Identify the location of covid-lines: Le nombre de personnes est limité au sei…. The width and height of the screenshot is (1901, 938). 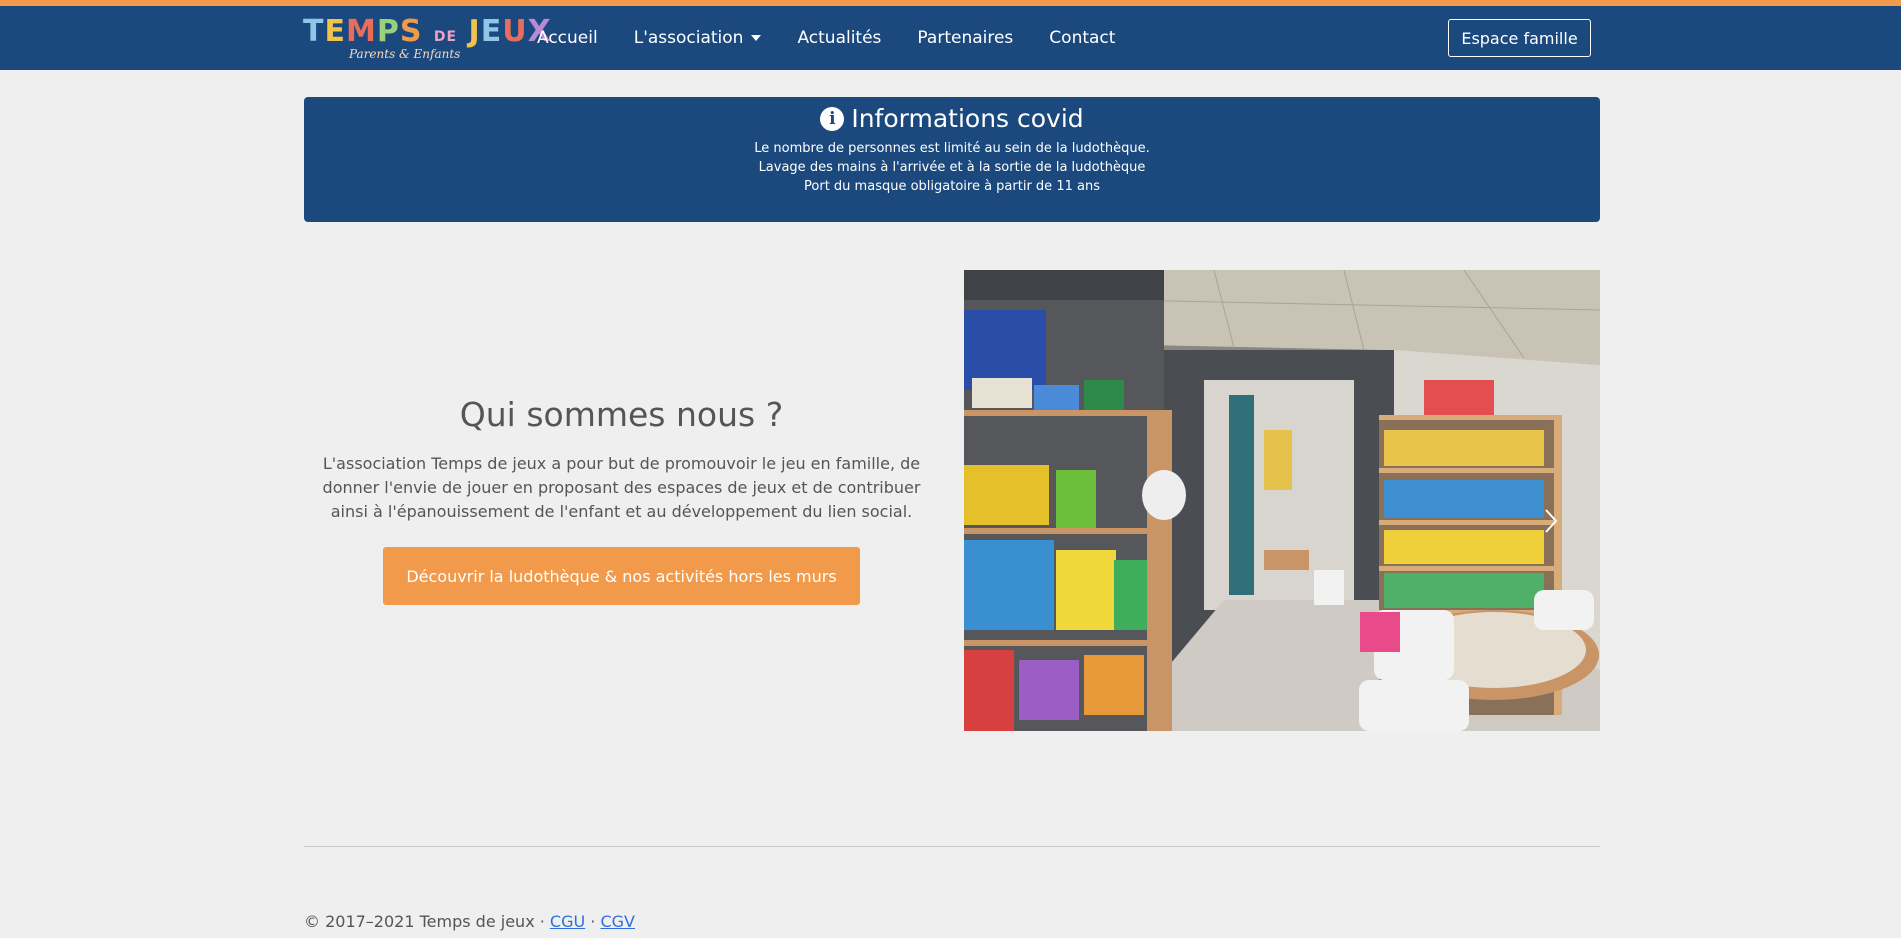
(952, 167).